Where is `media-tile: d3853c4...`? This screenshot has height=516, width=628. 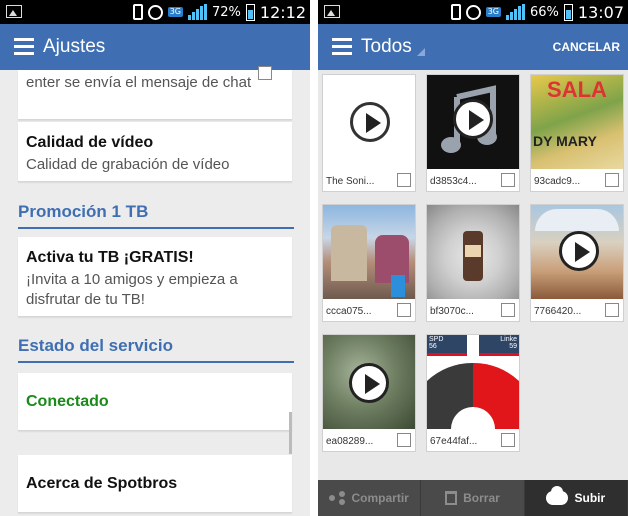
media-tile: d3853c4... is located at coordinates (473, 133).